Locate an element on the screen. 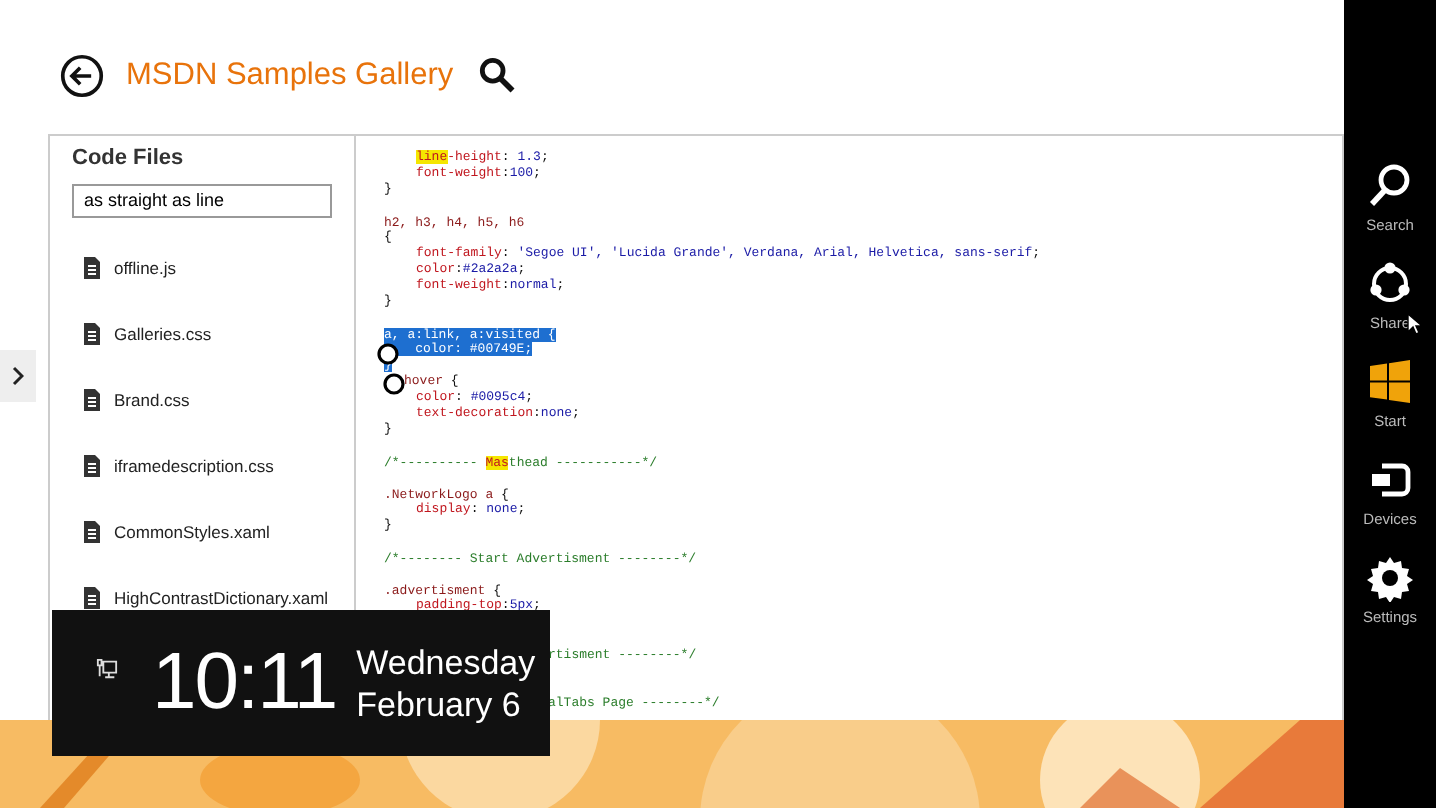 This screenshot has width=1436, height=808. weekday: Wednesday is located at coordinates (446, 662).